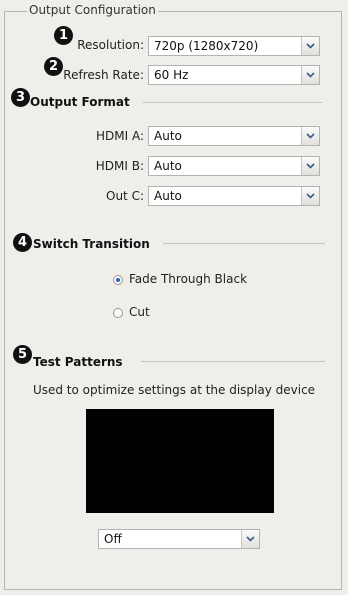  I want to click on refresh-rate-label: Refresh Rate:, so click(103, 75).